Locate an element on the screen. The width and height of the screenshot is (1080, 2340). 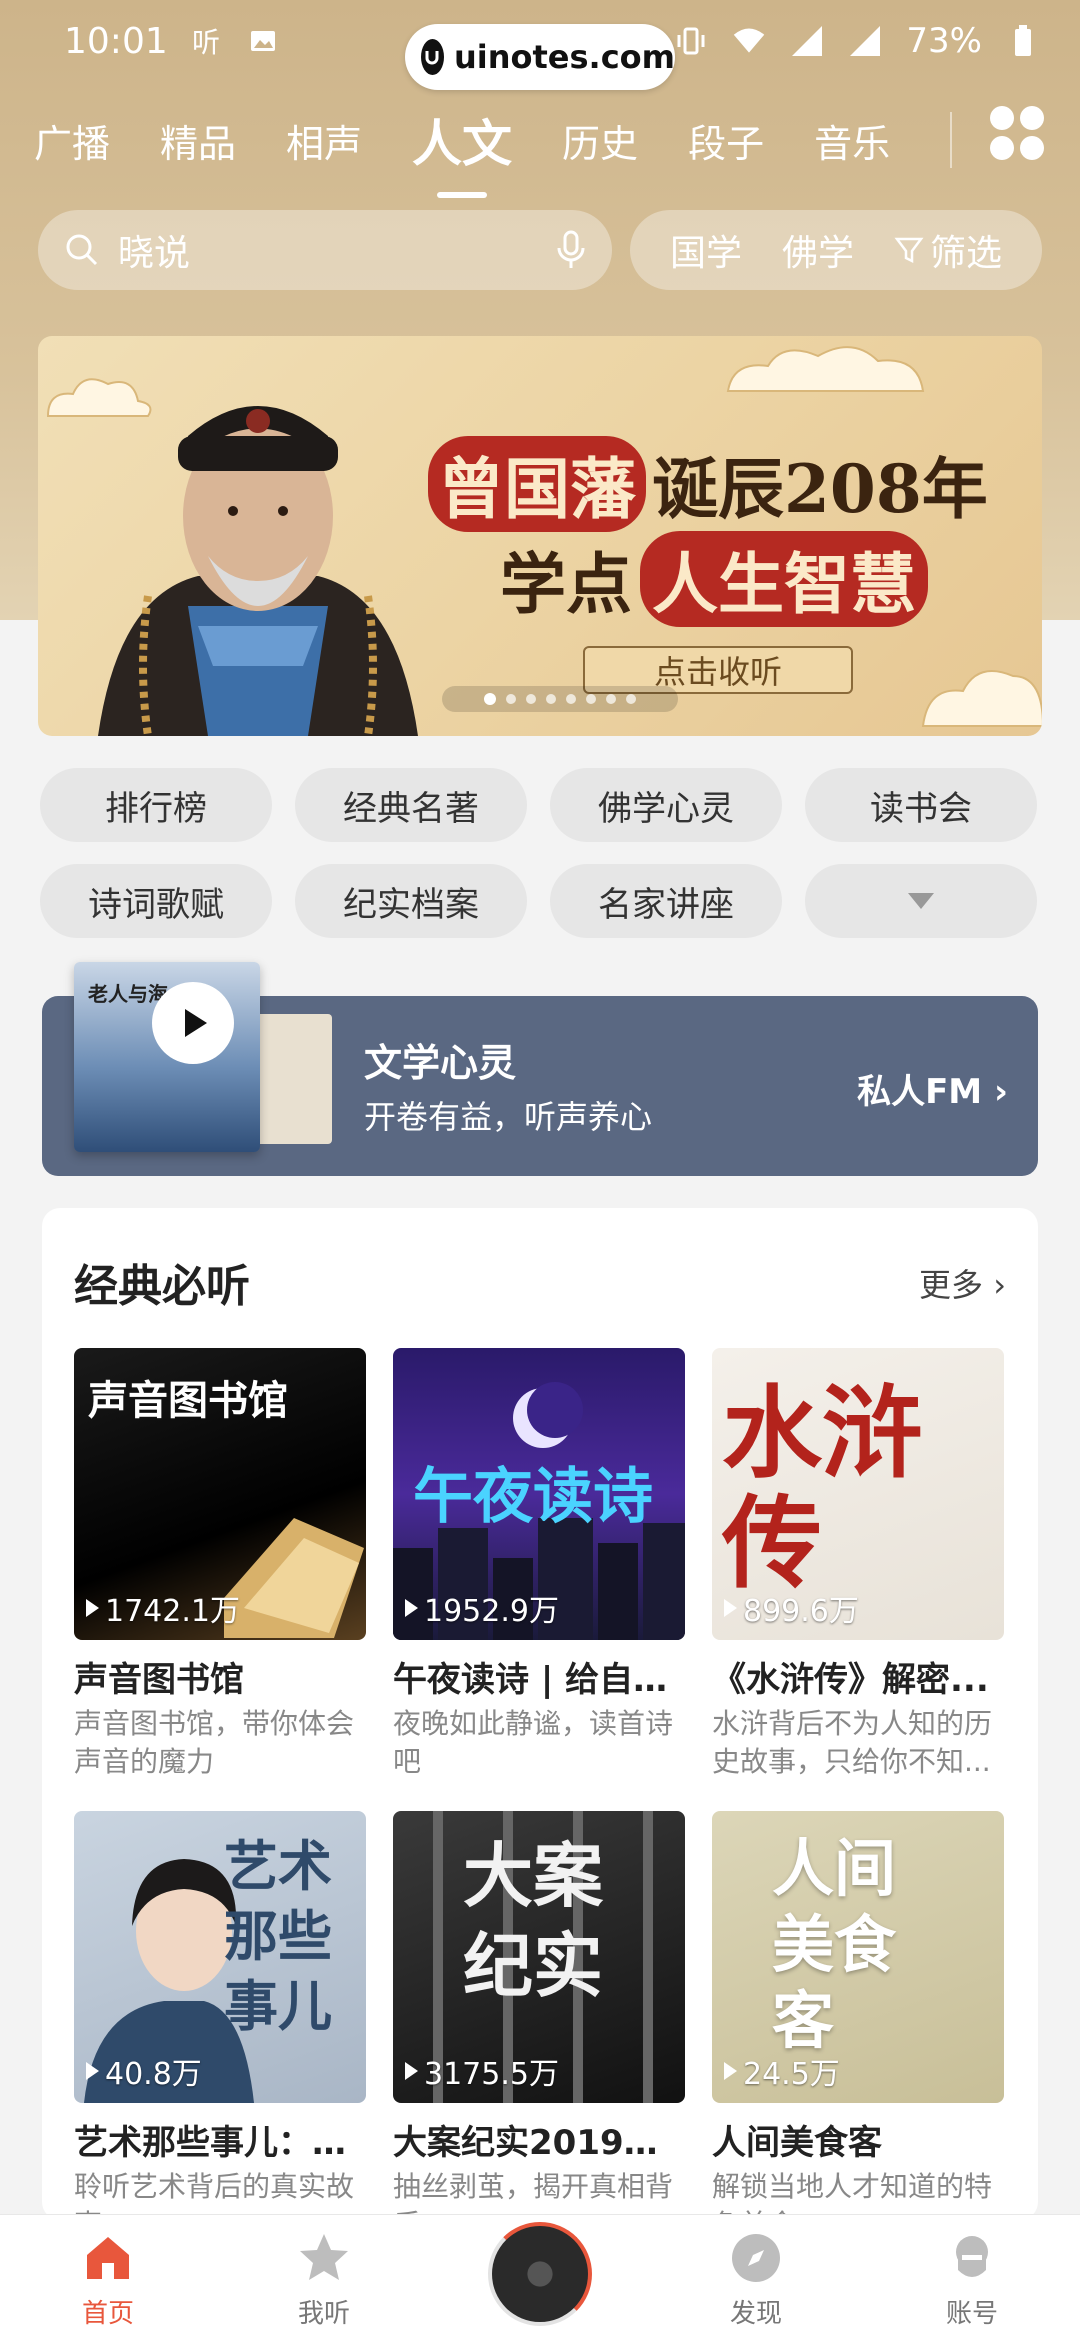
fm-title: 文学心灵 is located at coordinates (440, 1063).